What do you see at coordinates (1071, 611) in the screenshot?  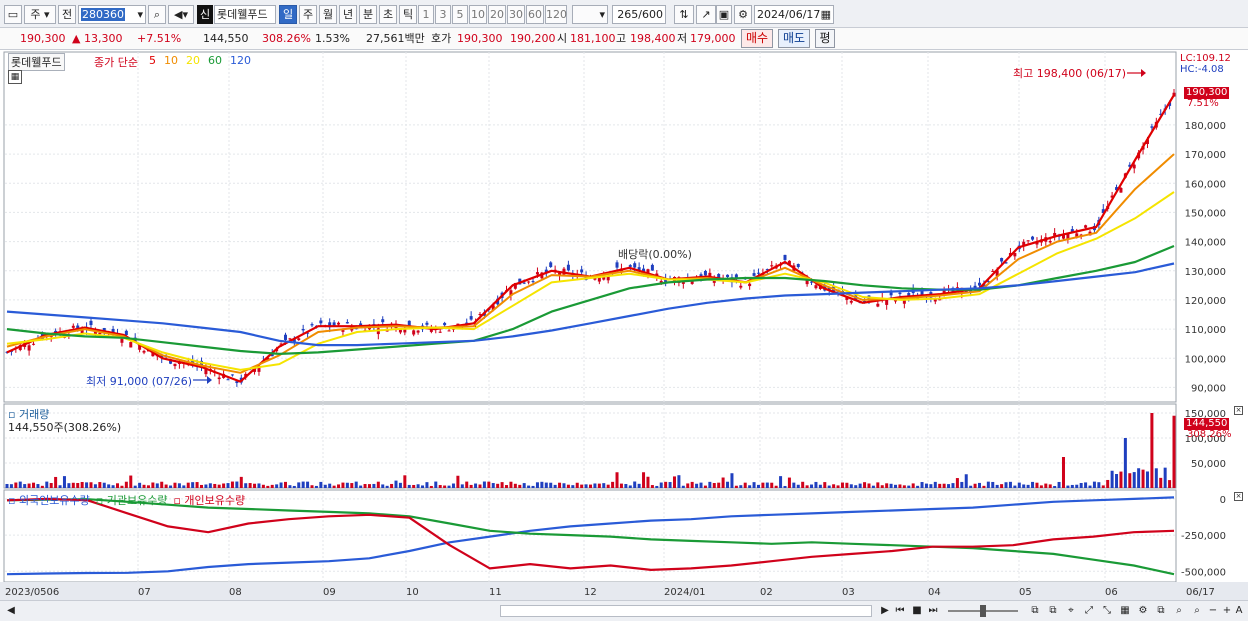 I see `crosshair-icon: ⌖` at bounding box center [1071, 611].